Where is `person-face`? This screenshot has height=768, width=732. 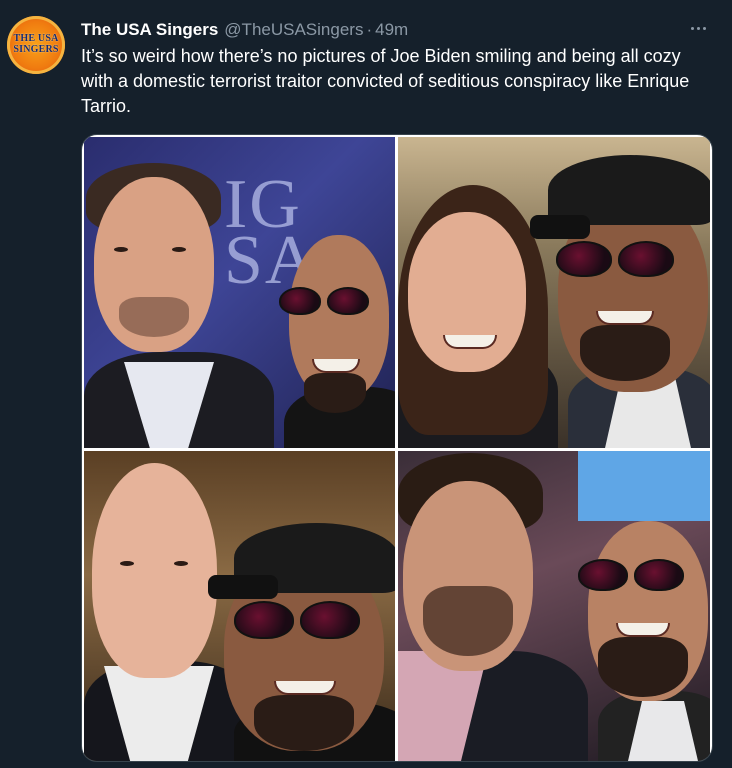 person-face is located at coordinates (154, 570).